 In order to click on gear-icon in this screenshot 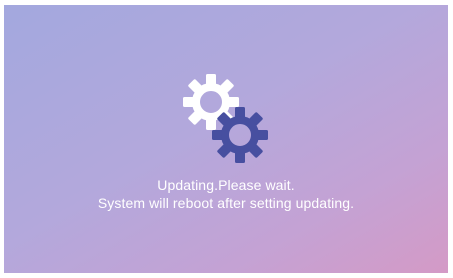, I will do `click(240, 135)`.